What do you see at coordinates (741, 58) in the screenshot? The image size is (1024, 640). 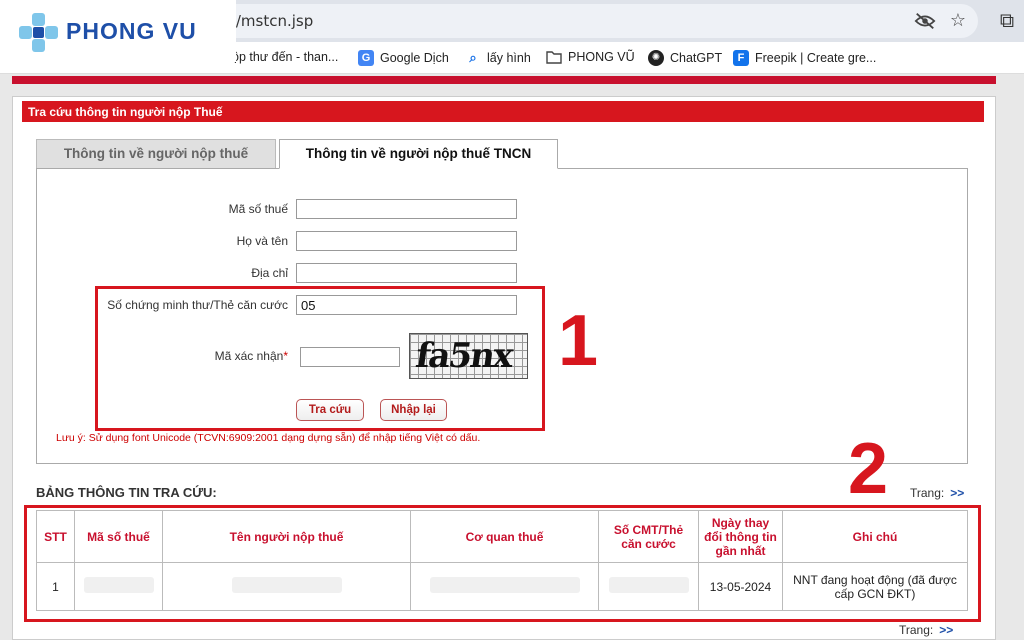 I see `freepik-icon: F` at bounding box center [741, 58].